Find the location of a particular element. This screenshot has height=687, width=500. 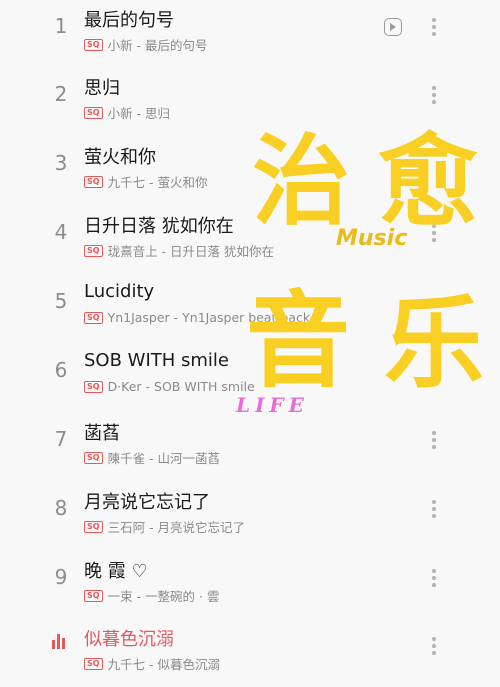

track-subtitle: SQ 小新 - 思归 is located at coordinates (127, 112).